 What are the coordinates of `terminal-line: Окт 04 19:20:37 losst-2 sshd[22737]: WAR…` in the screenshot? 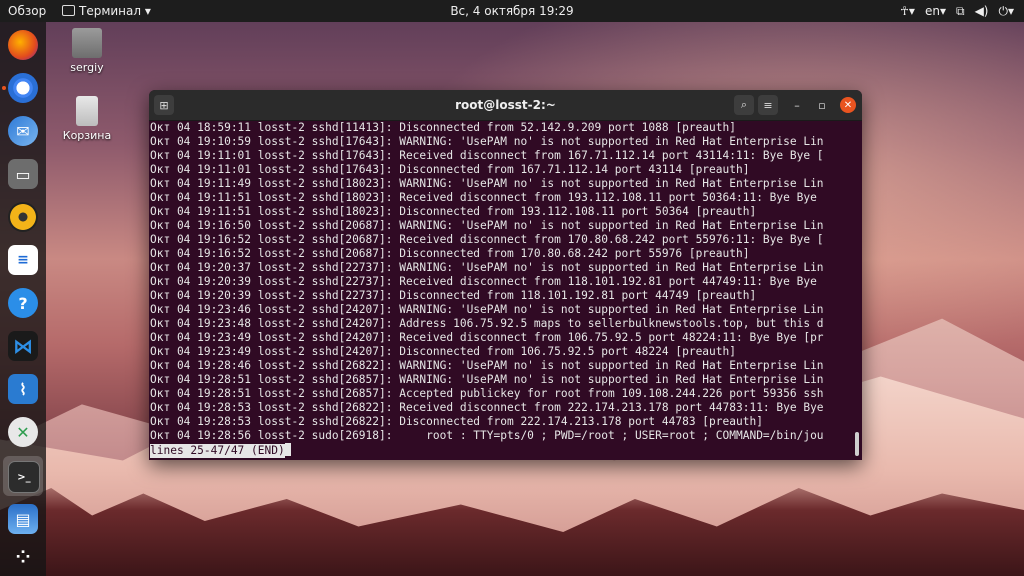 It's located at (487, 267).